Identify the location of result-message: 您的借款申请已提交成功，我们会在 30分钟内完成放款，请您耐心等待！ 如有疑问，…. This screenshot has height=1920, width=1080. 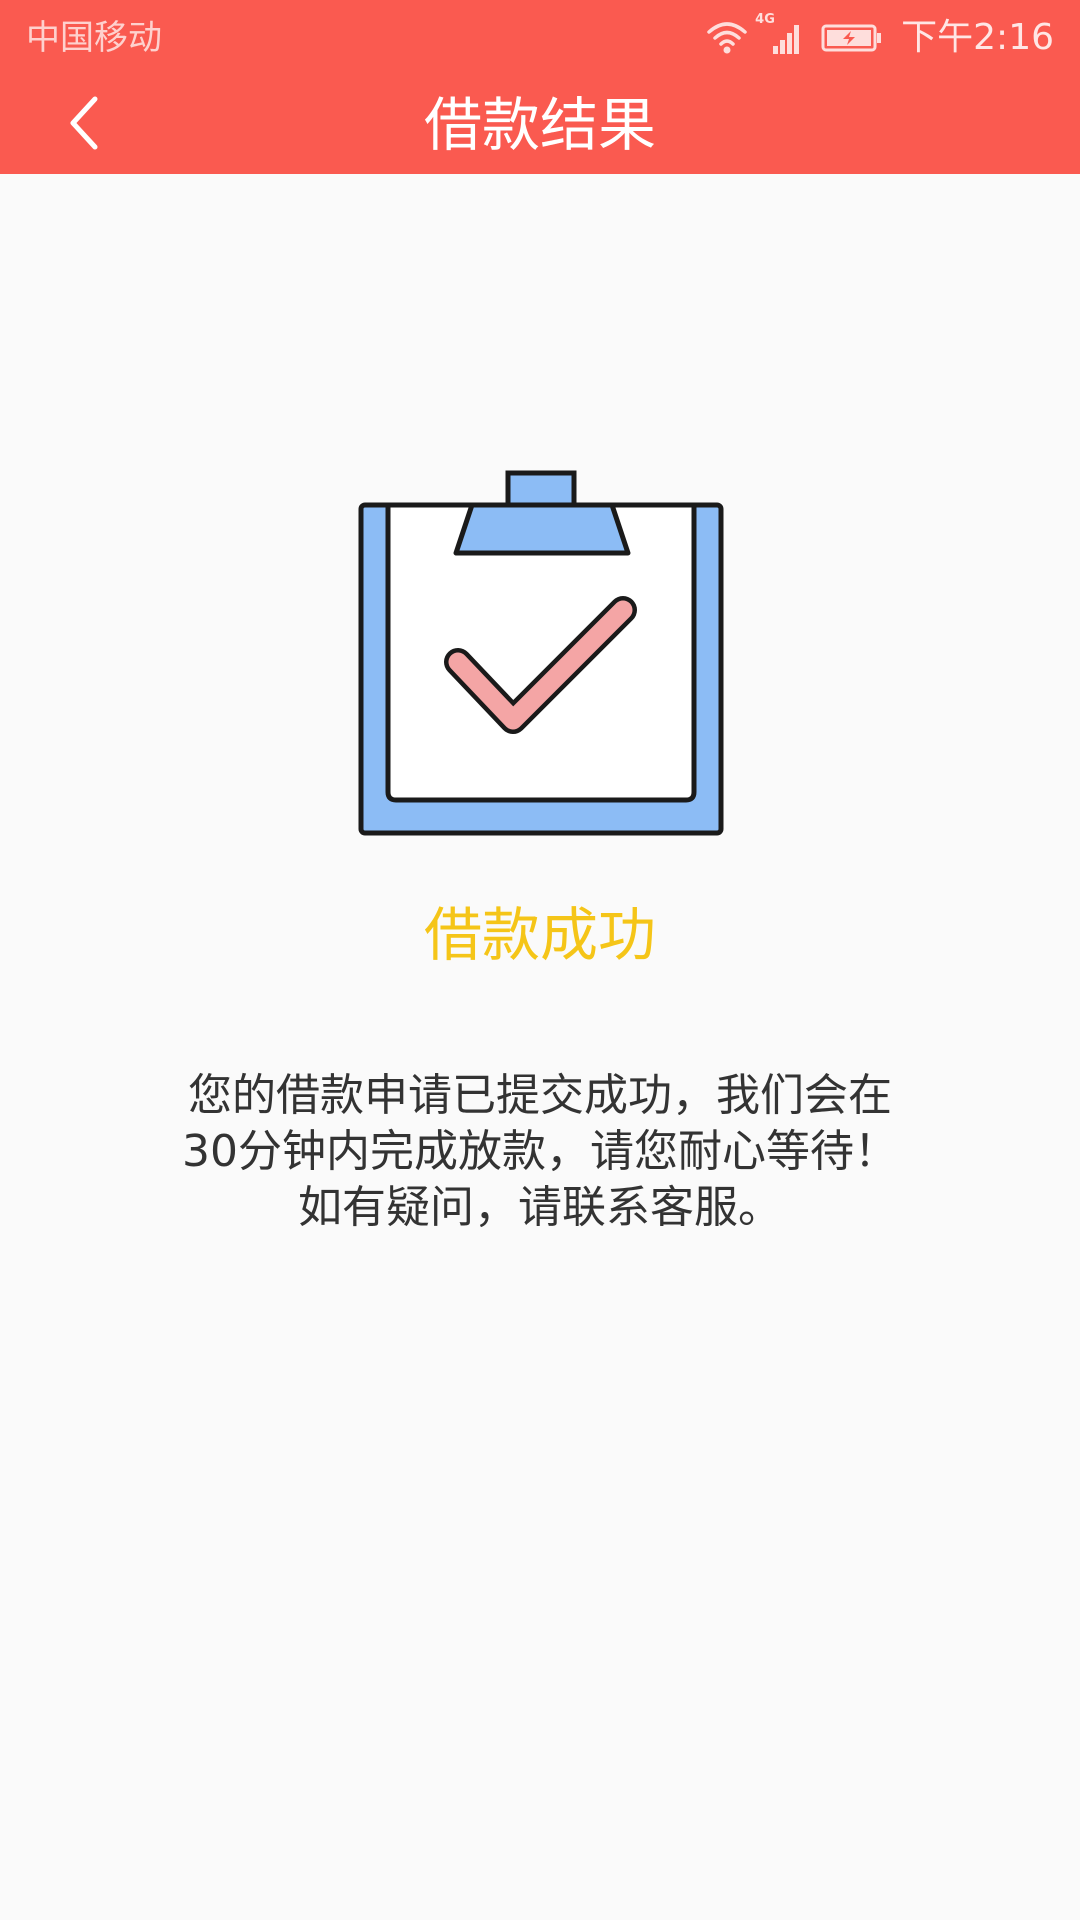
(540, 1152).